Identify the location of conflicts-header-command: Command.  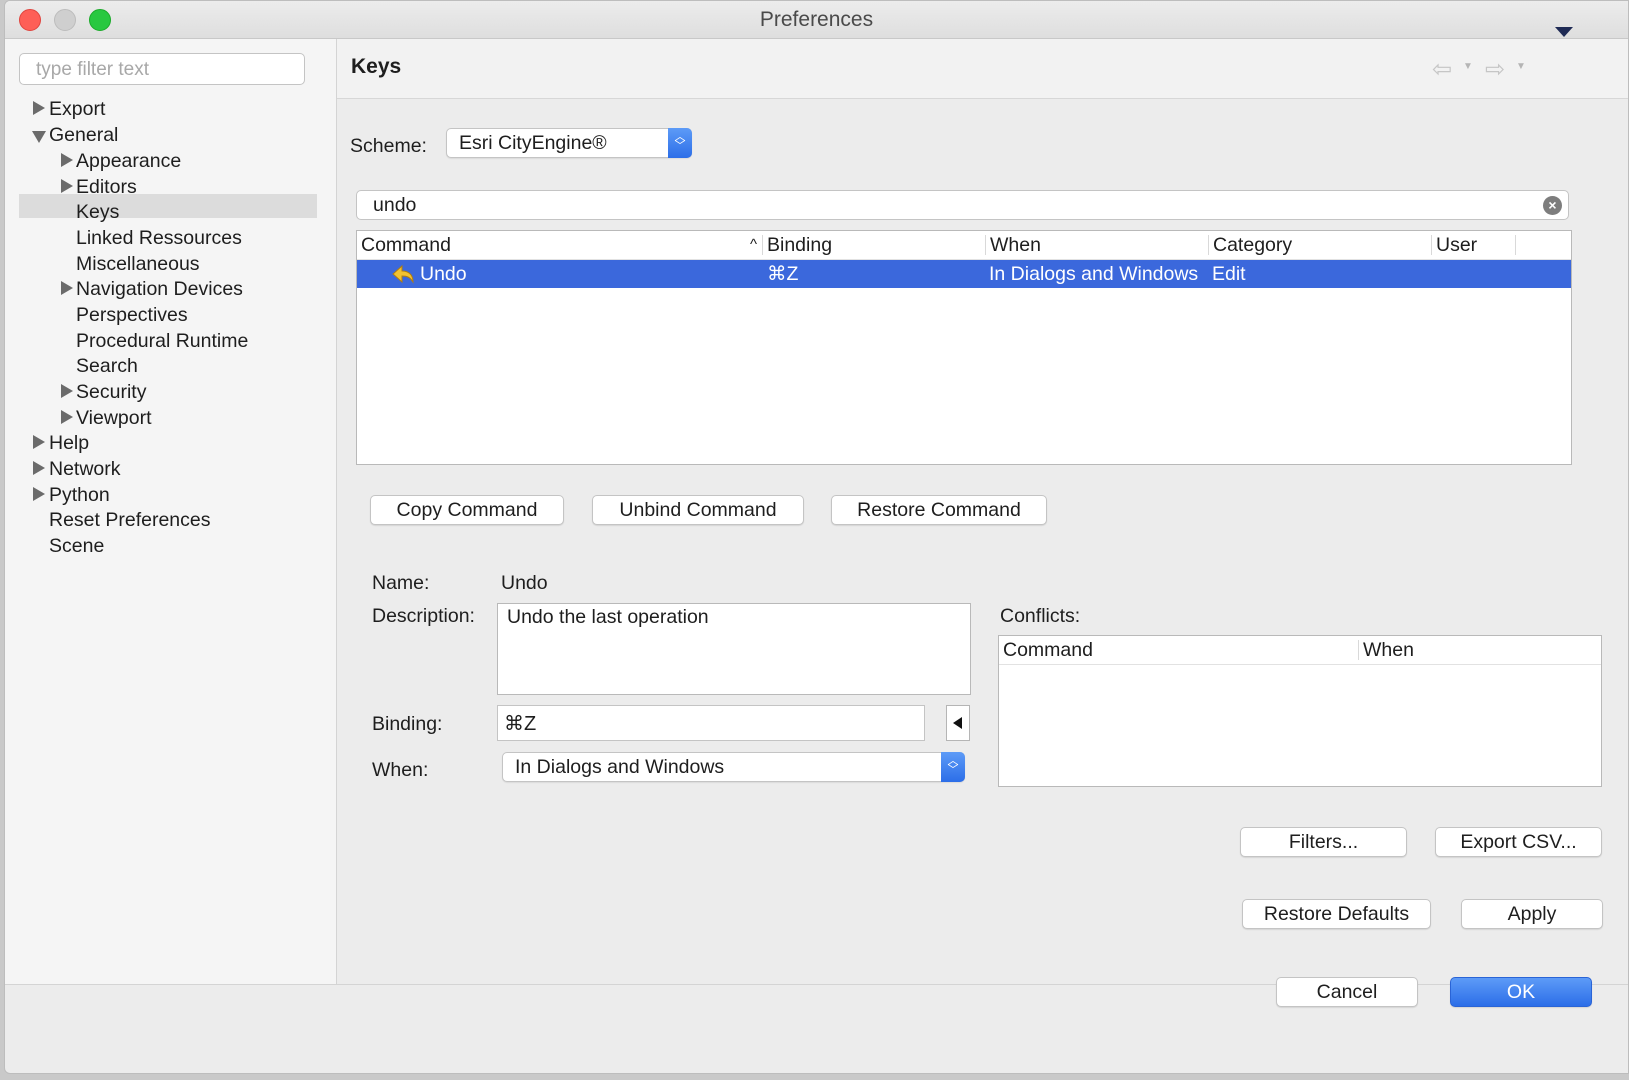
(1179, 650).